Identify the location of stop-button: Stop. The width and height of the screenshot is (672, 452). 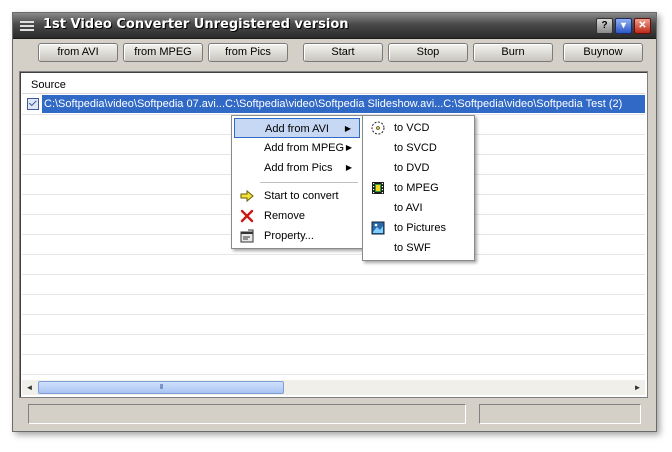
(428, 52).